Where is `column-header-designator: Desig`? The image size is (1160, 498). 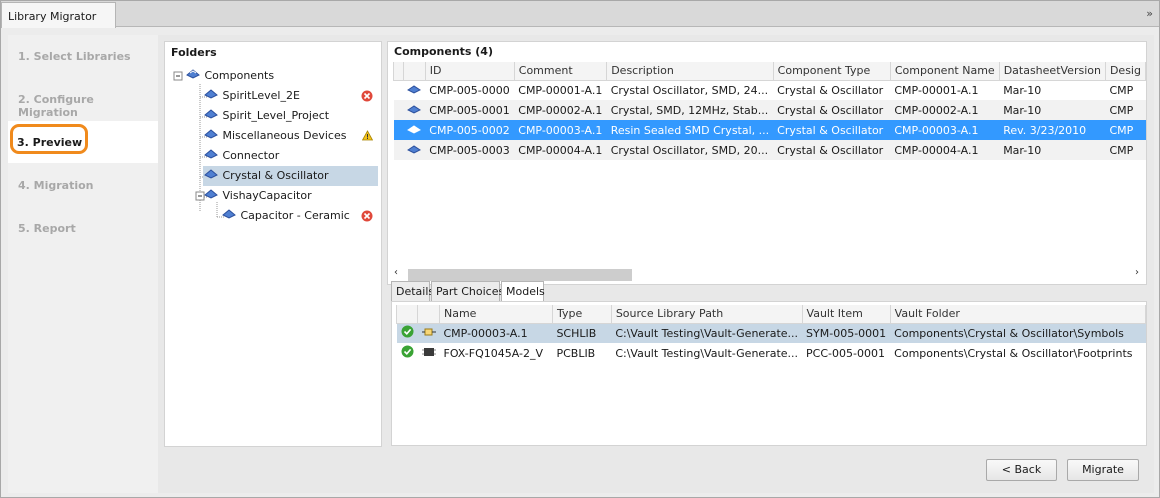 column-header-designator: Desig is located at coordinates (1125, 71).